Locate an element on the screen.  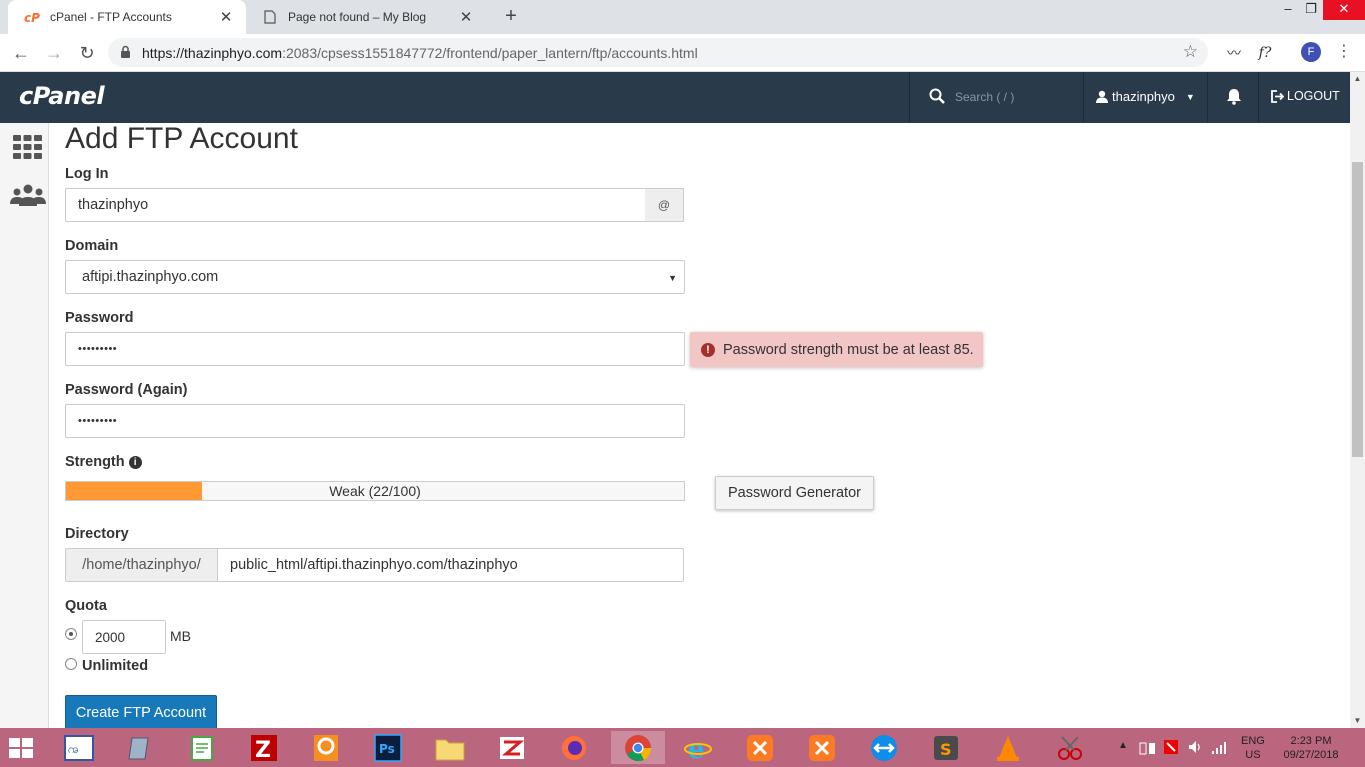
strength-meter-text: Weak (22/100) is located at coordinates (375, 491).